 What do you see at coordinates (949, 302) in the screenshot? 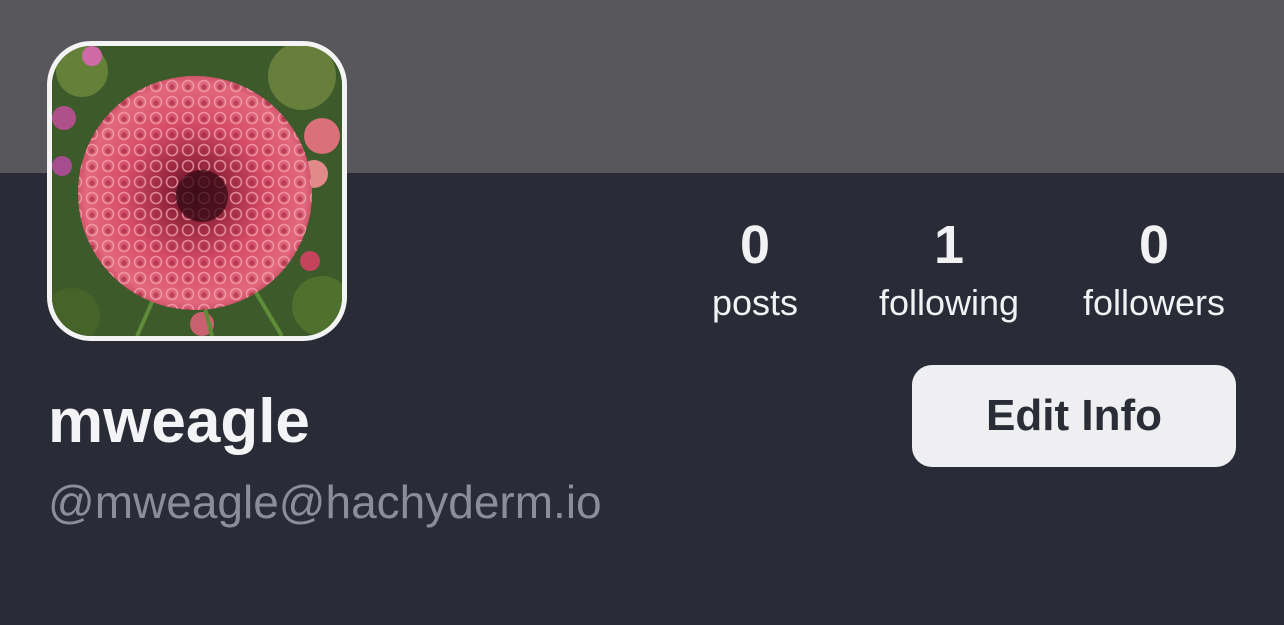
I see `following-label: following` at bounding box center [949, 302].